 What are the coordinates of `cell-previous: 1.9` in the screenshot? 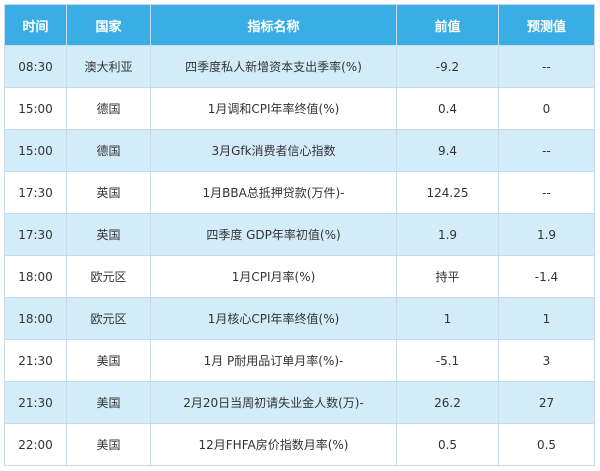 It's located at (447, 234).